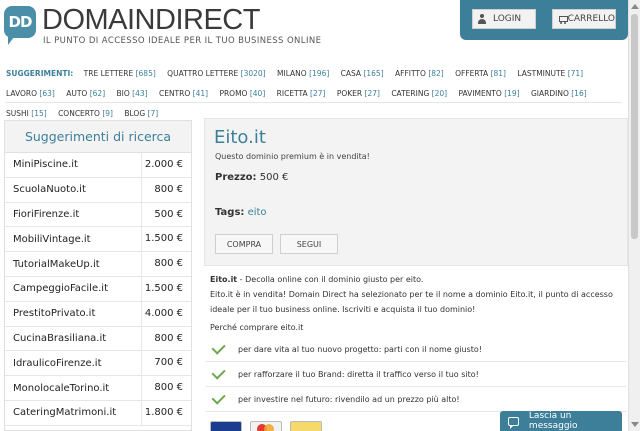 This screenshot has height=431, width=640. I want to click on suggestion-domain-name: IdraulicoFirenze.it, so click(73, 363).